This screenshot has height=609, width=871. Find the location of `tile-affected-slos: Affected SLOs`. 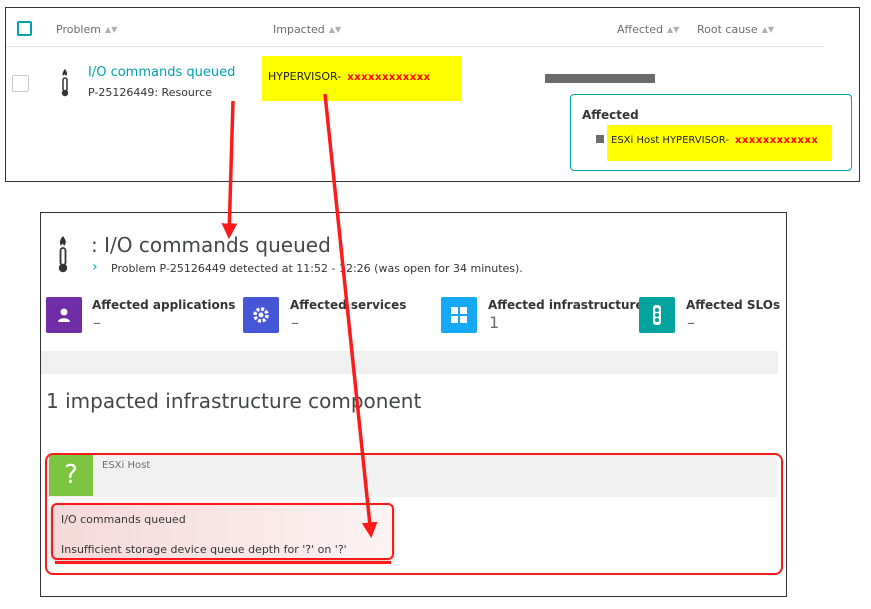

tile-affected-slos: Affected SLOs is located at coordinates (733, 305).